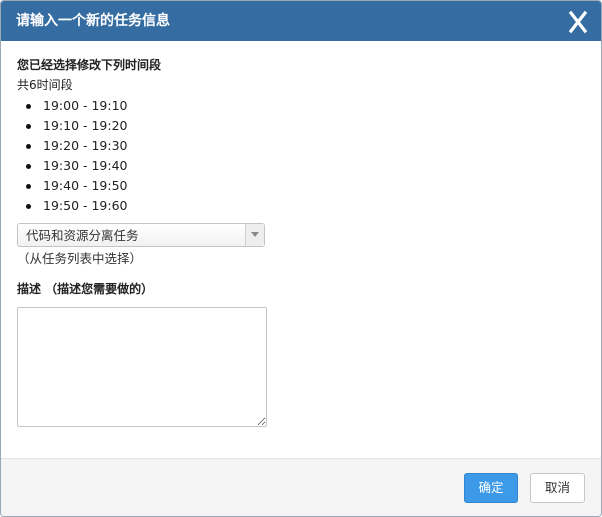 The width and height of the screenshot is (602, 517). I want to click on slot-count: 共6时间段, so click(45, 85).